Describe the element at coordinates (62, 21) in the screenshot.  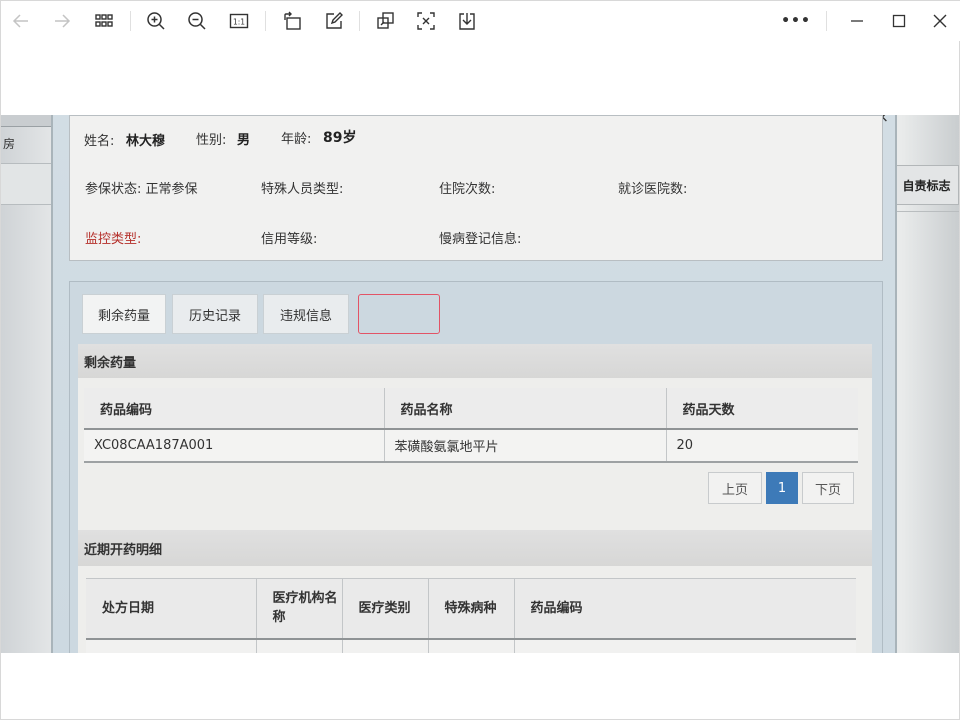
I see `forward-arrow-icon` at that location.